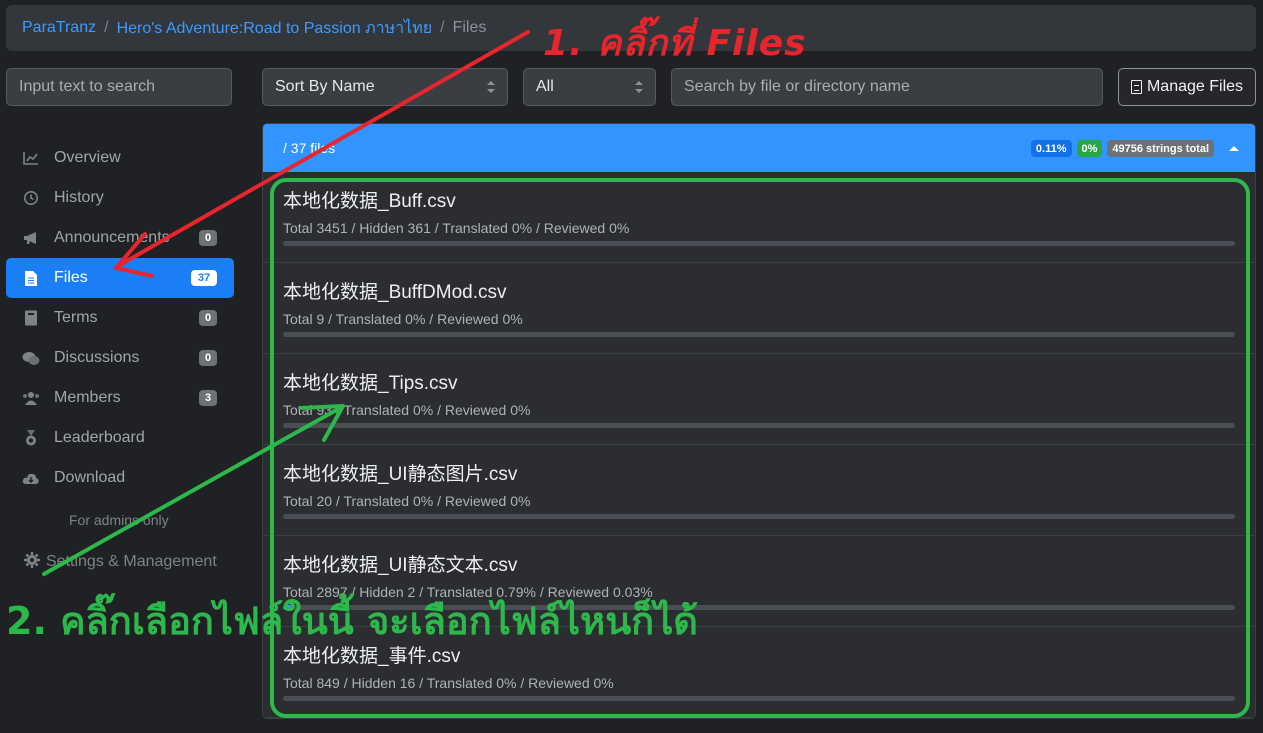  Describe the element at coordinates (120, 318) in the screenshot. I see `sidebar-item-terms: Terms 0` at that location.